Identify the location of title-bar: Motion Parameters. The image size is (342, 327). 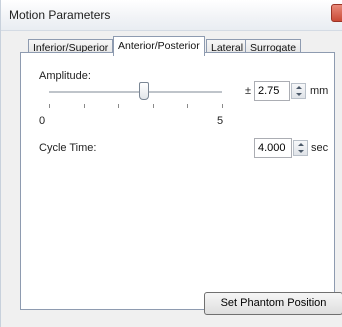
(171, 15).